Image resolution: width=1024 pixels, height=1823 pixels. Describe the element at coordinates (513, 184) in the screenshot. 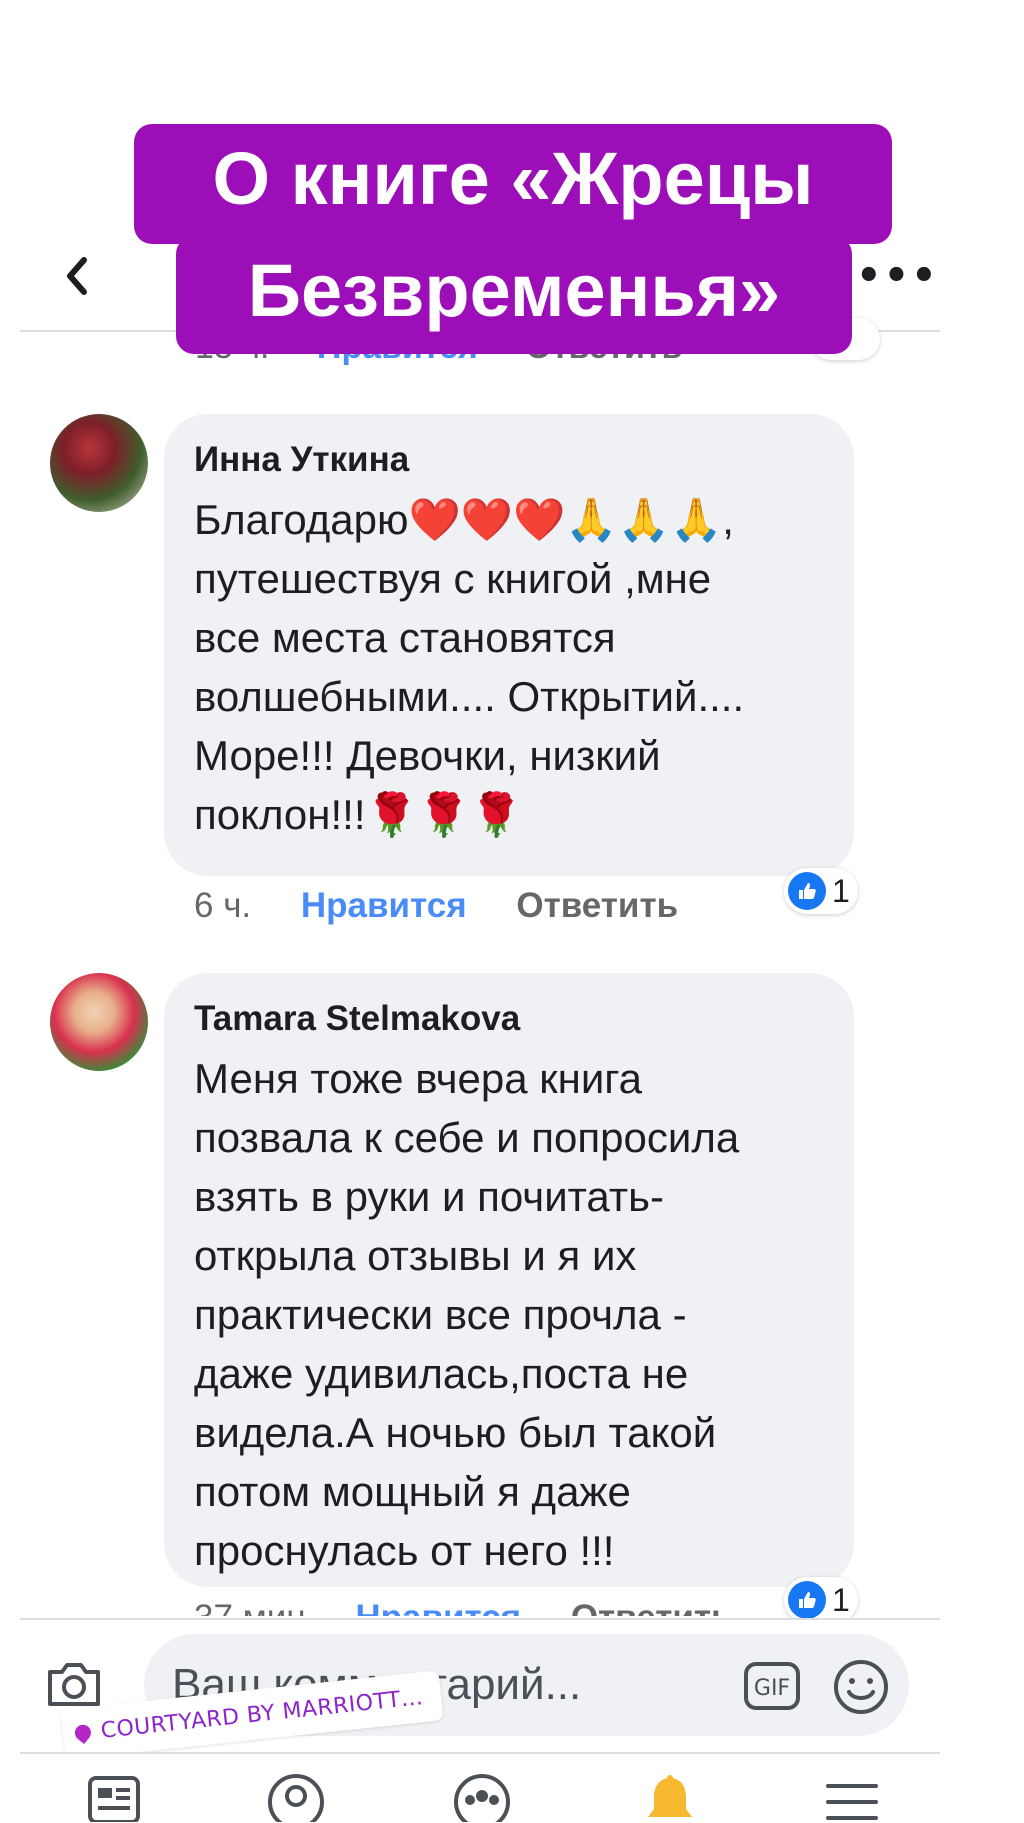

I see `story-title-line-1: О книге «Жрецы` at that location.